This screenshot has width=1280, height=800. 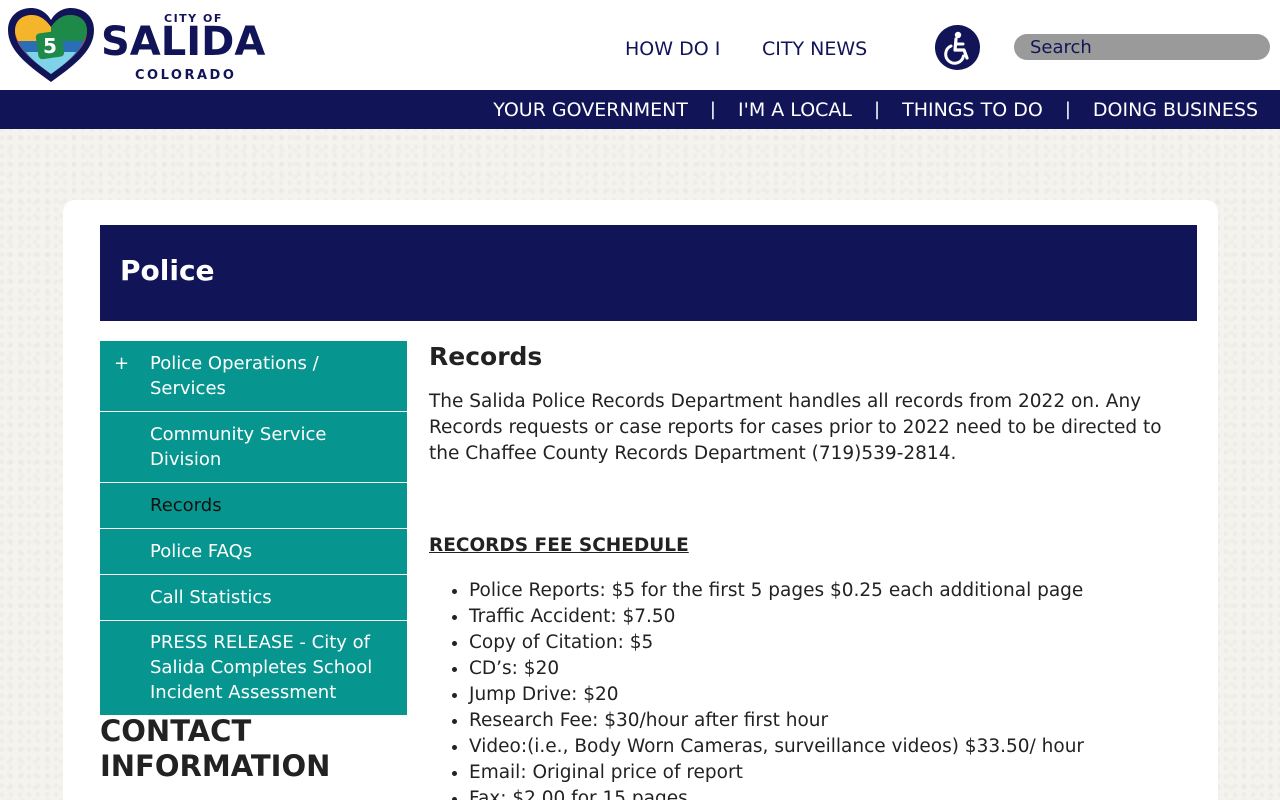 I want to click on side-nav-item-police-operations: + Police Operations / Services, so click(x=253, y=376).